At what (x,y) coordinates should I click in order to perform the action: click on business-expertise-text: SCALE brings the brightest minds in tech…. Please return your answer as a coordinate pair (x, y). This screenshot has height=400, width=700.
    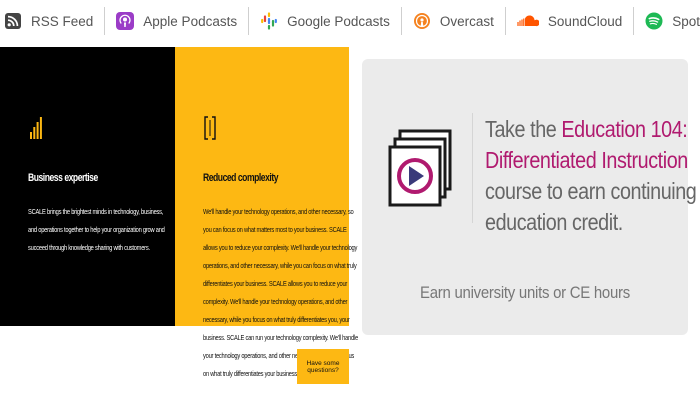
    Looking at the image, I should click on (96, 229).